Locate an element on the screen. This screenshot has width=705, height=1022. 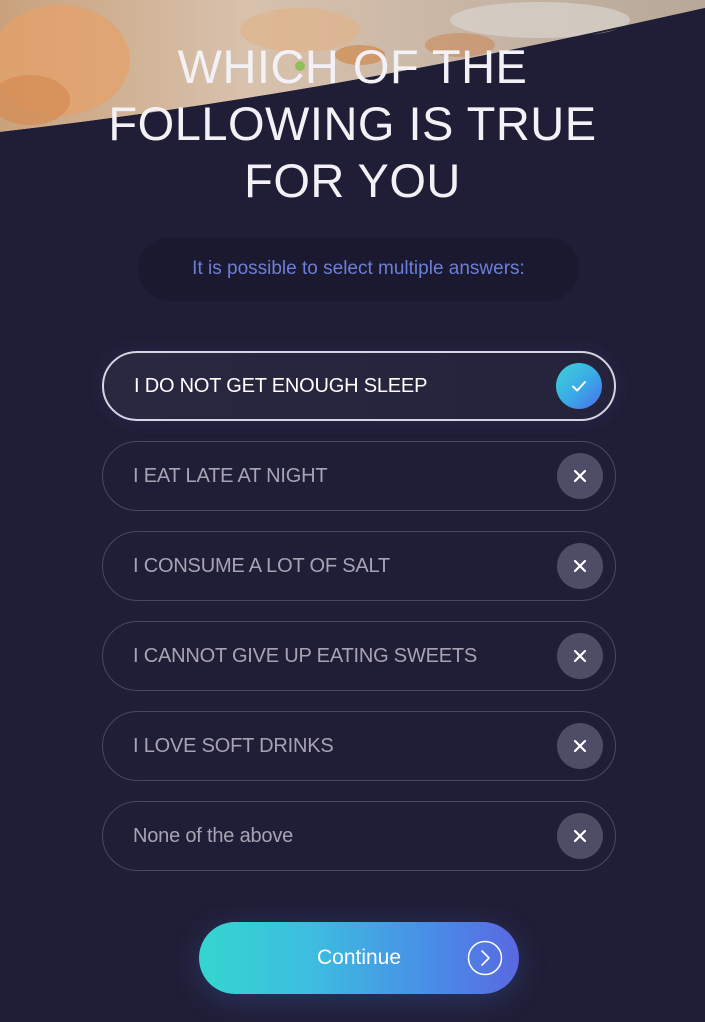
option-eat-late: I EAT LATE AT NIGHT is located at coordinates (359, 476).